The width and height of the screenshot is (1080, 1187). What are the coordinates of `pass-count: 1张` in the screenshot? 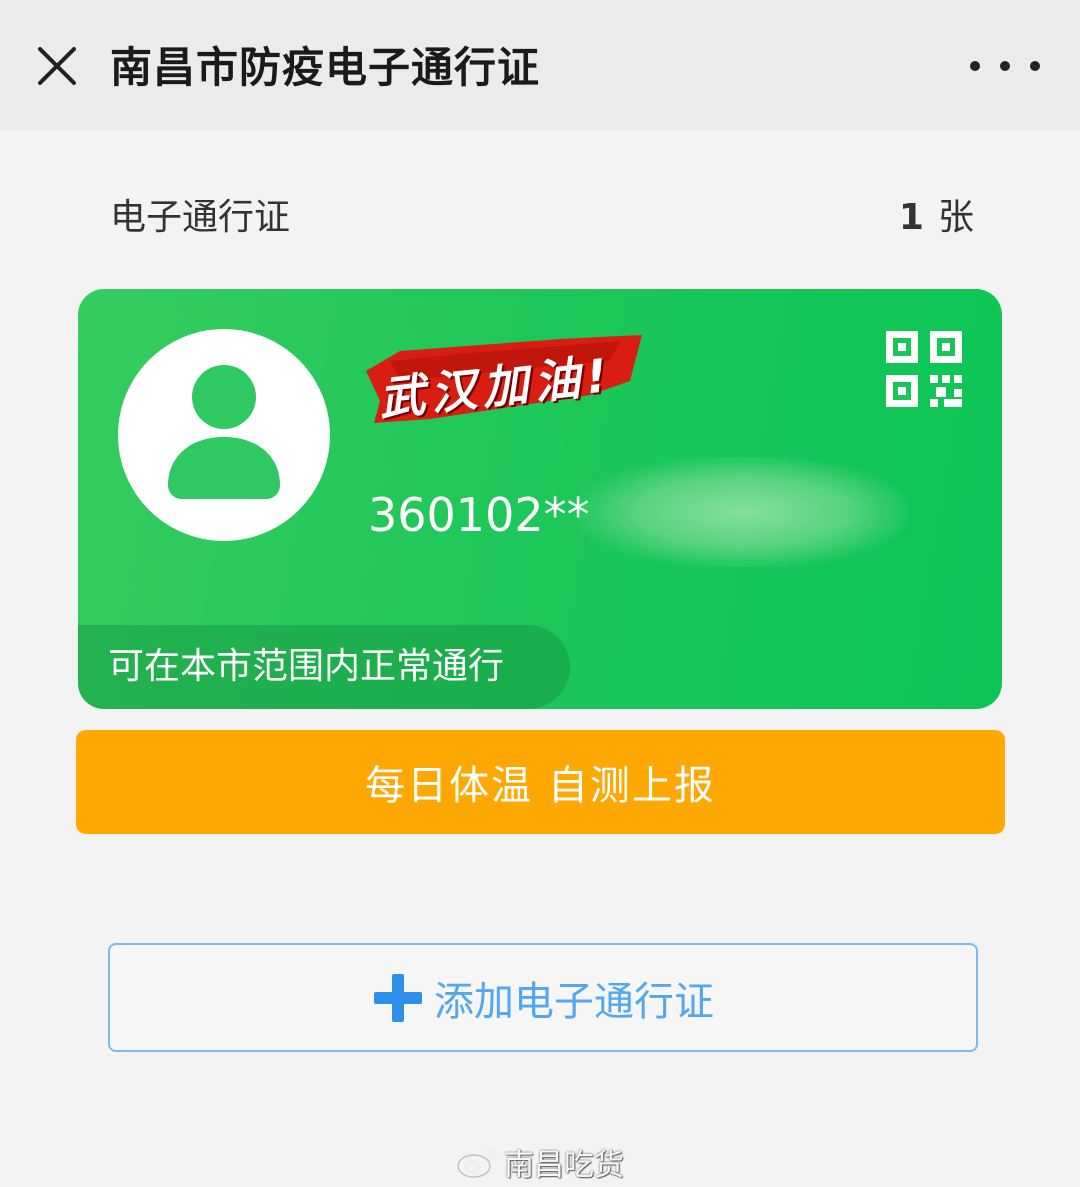 It's located at (922, 218).